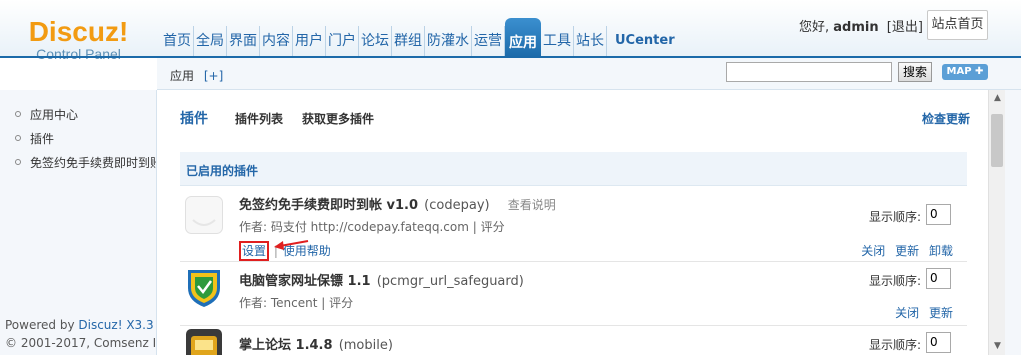 The image size is (1021, 355). I want to click on nav-users: 用户, so click(309, 41).